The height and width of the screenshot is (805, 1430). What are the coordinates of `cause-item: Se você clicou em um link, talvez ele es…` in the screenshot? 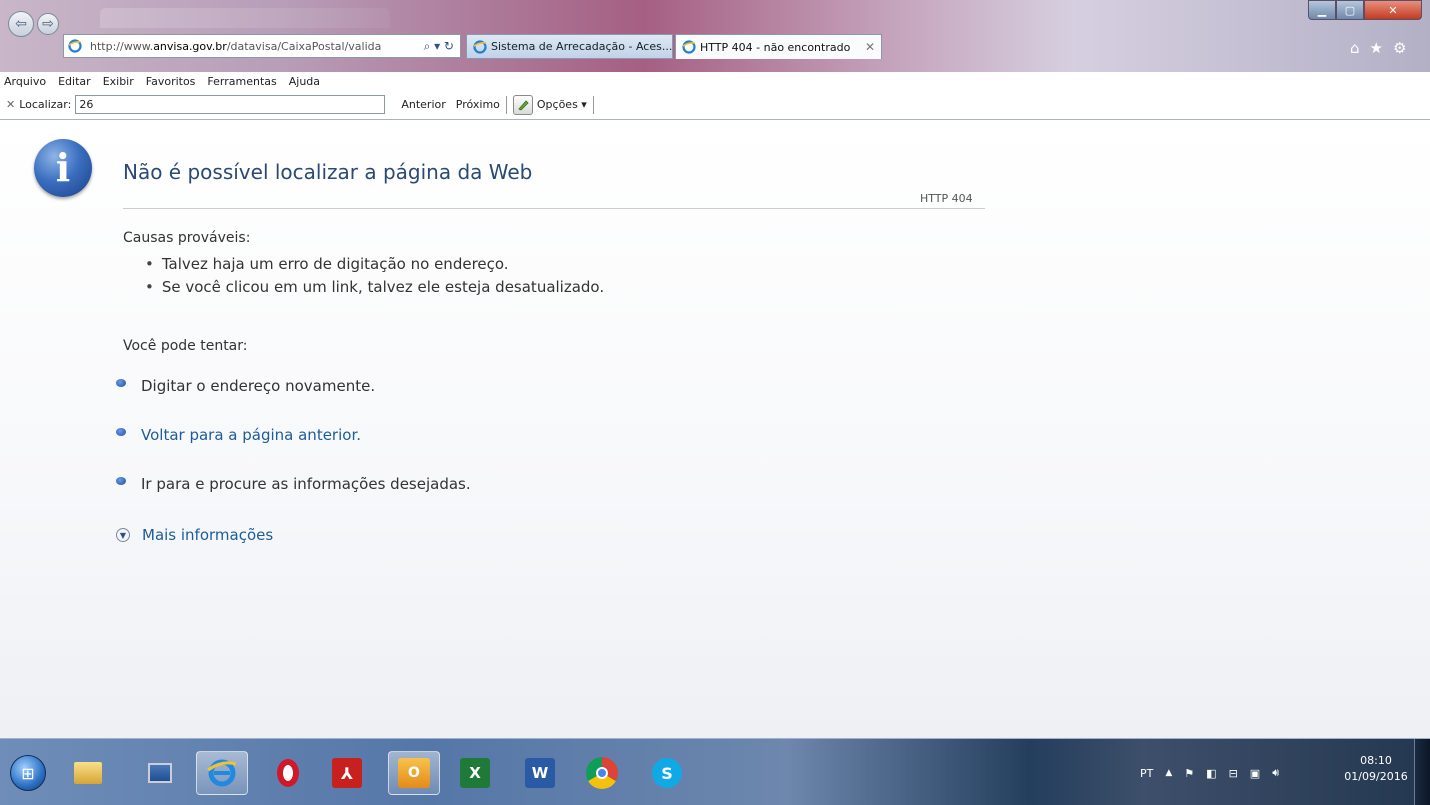 It's located at (374, 289).